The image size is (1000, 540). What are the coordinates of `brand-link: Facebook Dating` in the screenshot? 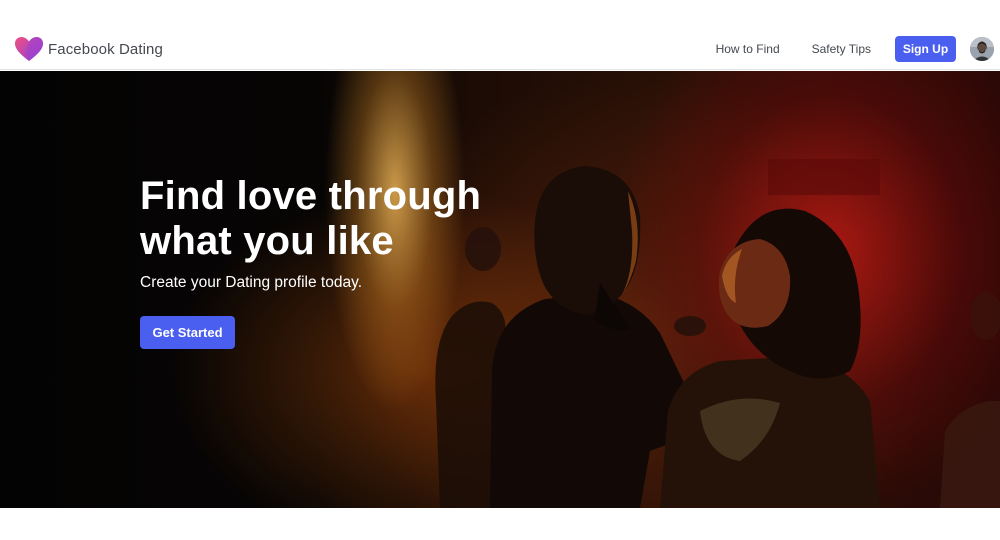 It's located at (88, 49).